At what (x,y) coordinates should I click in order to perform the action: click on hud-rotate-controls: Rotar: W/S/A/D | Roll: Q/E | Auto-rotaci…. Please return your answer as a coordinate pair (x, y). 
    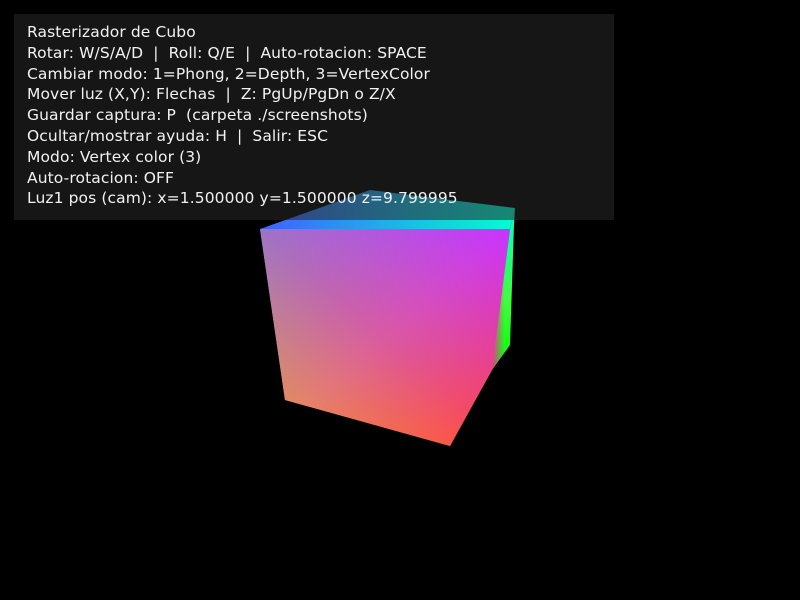
    Looking at the image, I should click on (227, 52).